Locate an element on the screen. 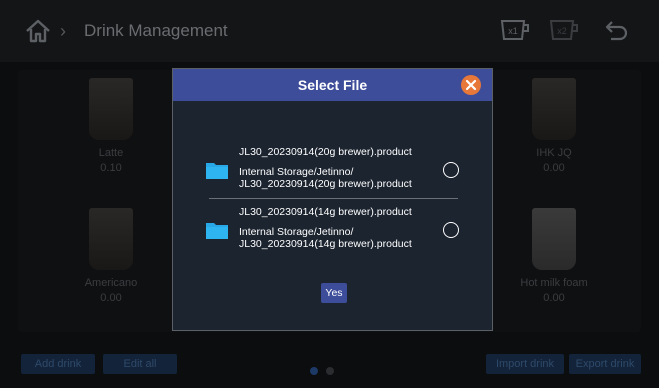  page-dot is located at coordinates (330, 371).